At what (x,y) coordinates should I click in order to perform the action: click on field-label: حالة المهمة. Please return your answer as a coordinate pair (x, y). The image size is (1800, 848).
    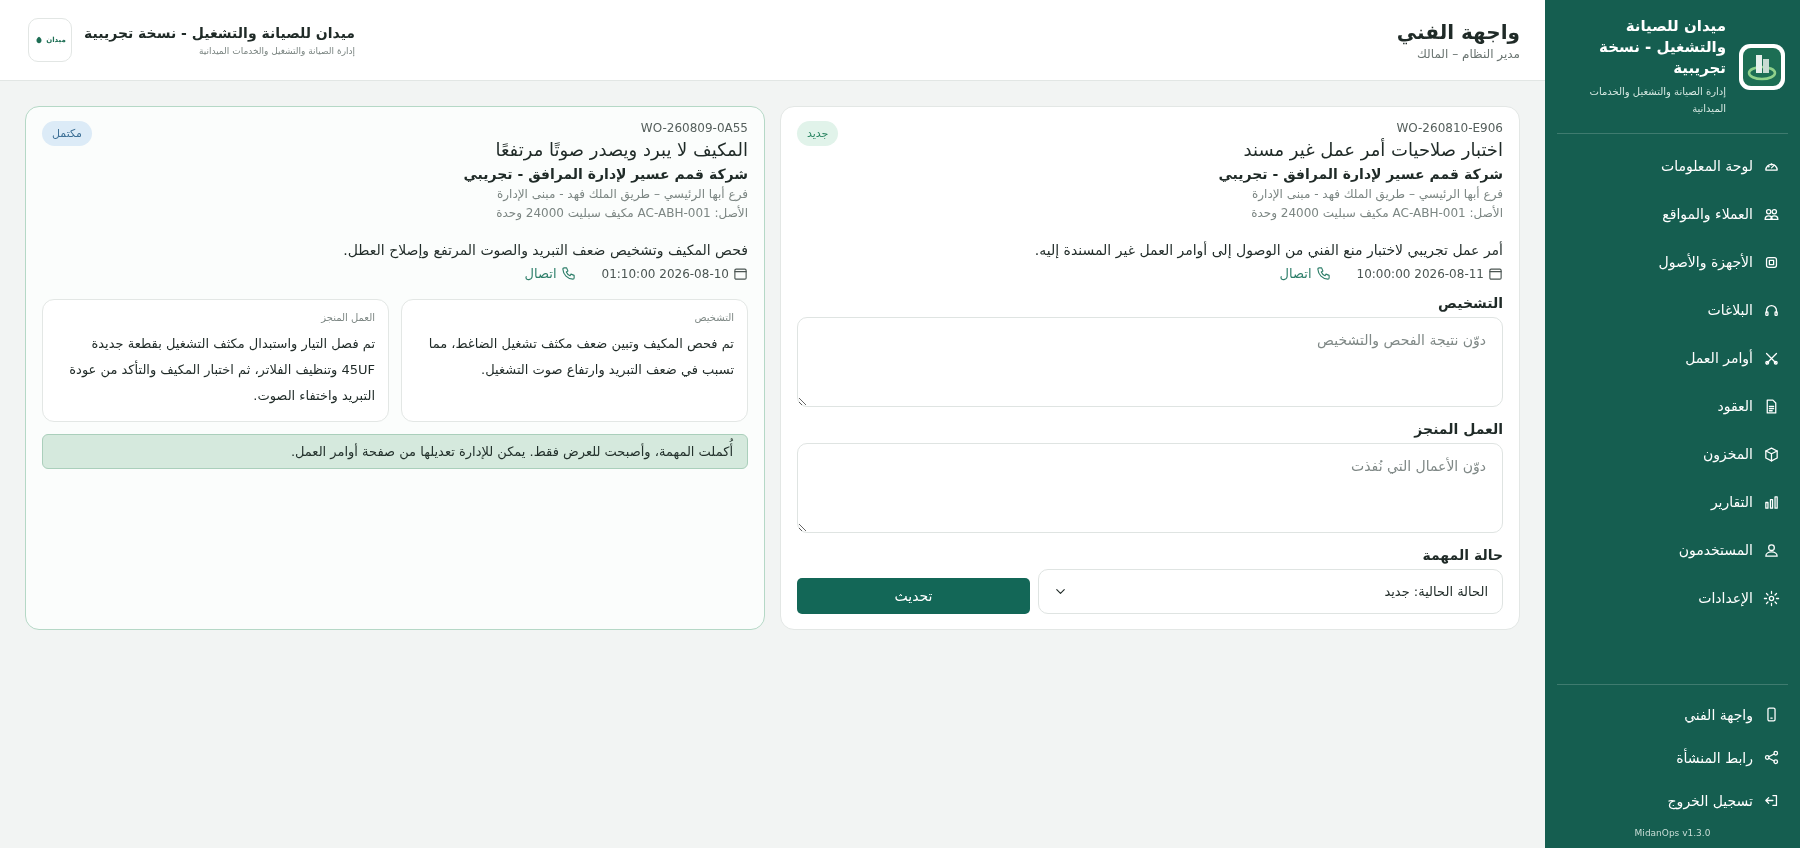
    Looking at the image, I should click on (1462, 555).